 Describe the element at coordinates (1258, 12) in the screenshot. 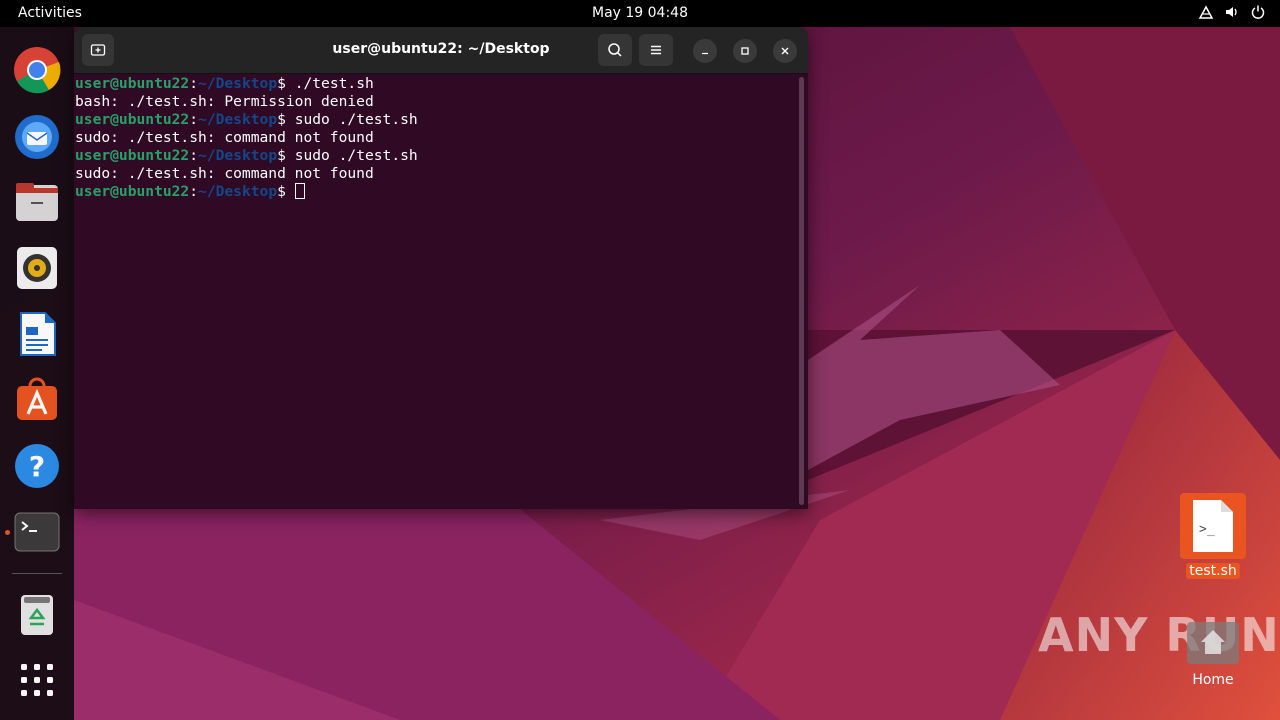

I see `power-icon` at that location.